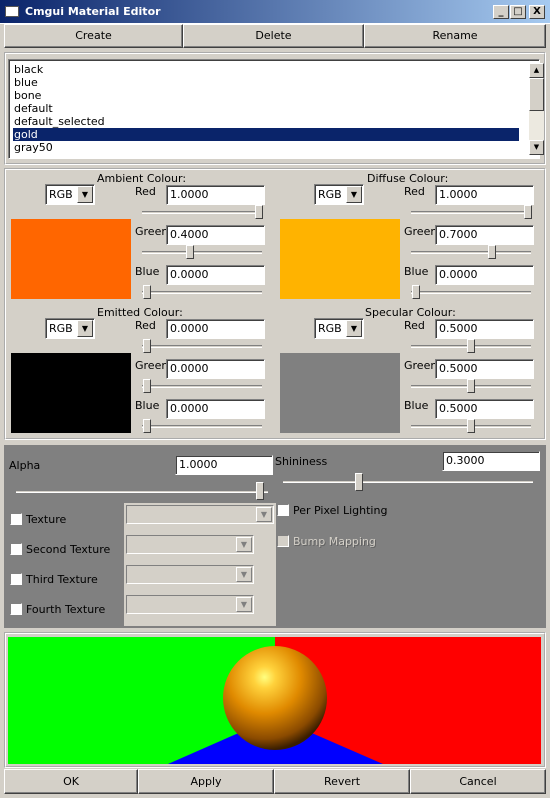  Describe the element at coordinates (484, 195) in the screenshot. I see `diffuse-red-field: 1.0000` at that location.